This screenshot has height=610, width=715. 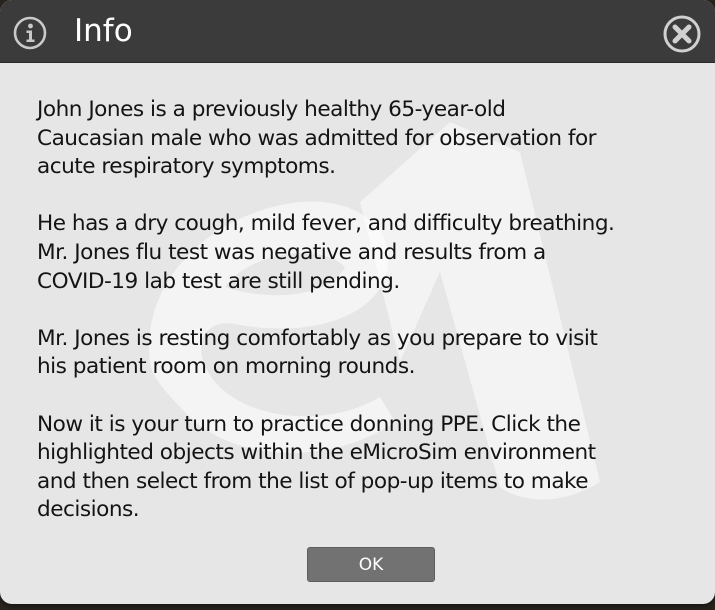 I want to click on close-x-circle-icon, so click(x=682, y=34).